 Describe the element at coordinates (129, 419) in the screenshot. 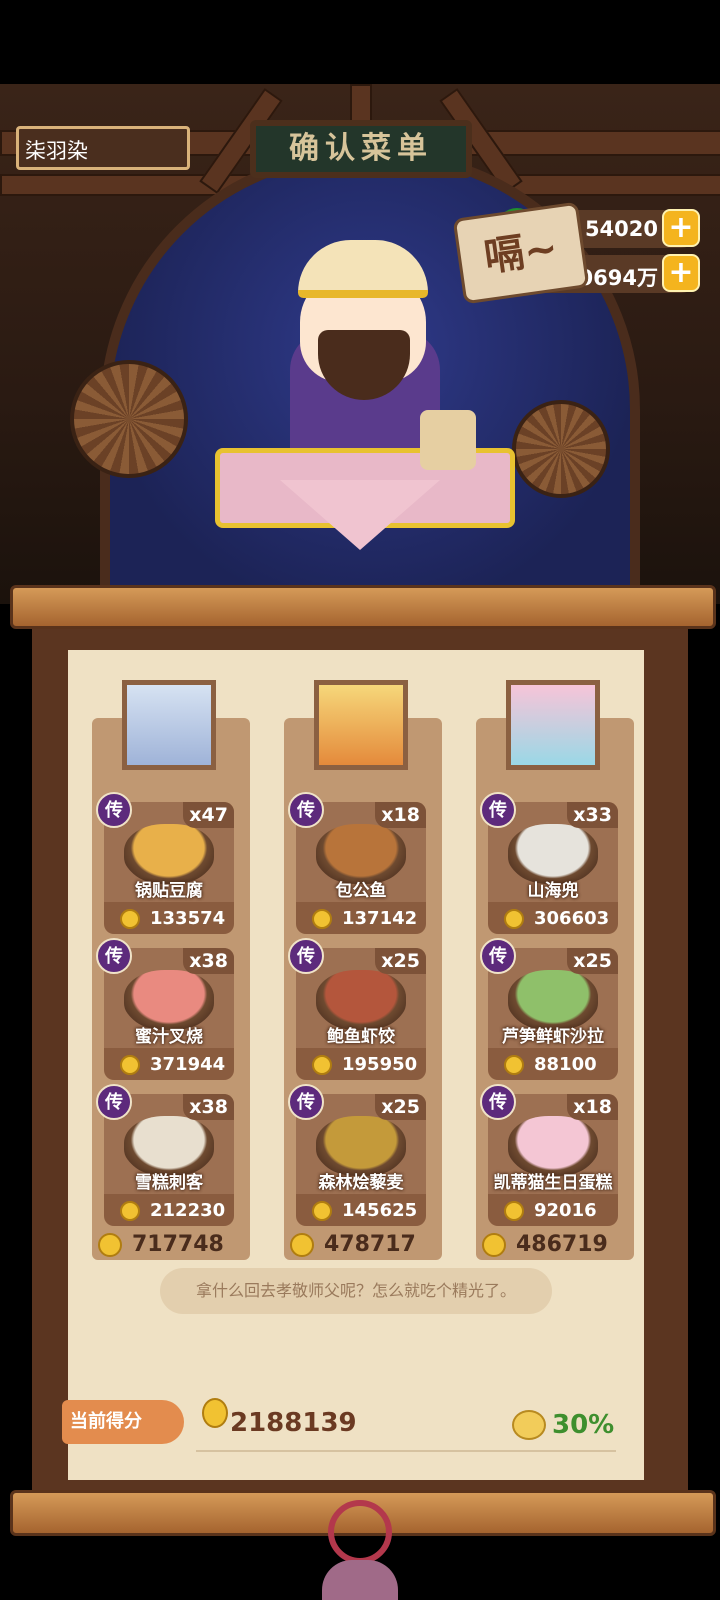

I see `fan-left-icon` at that location.